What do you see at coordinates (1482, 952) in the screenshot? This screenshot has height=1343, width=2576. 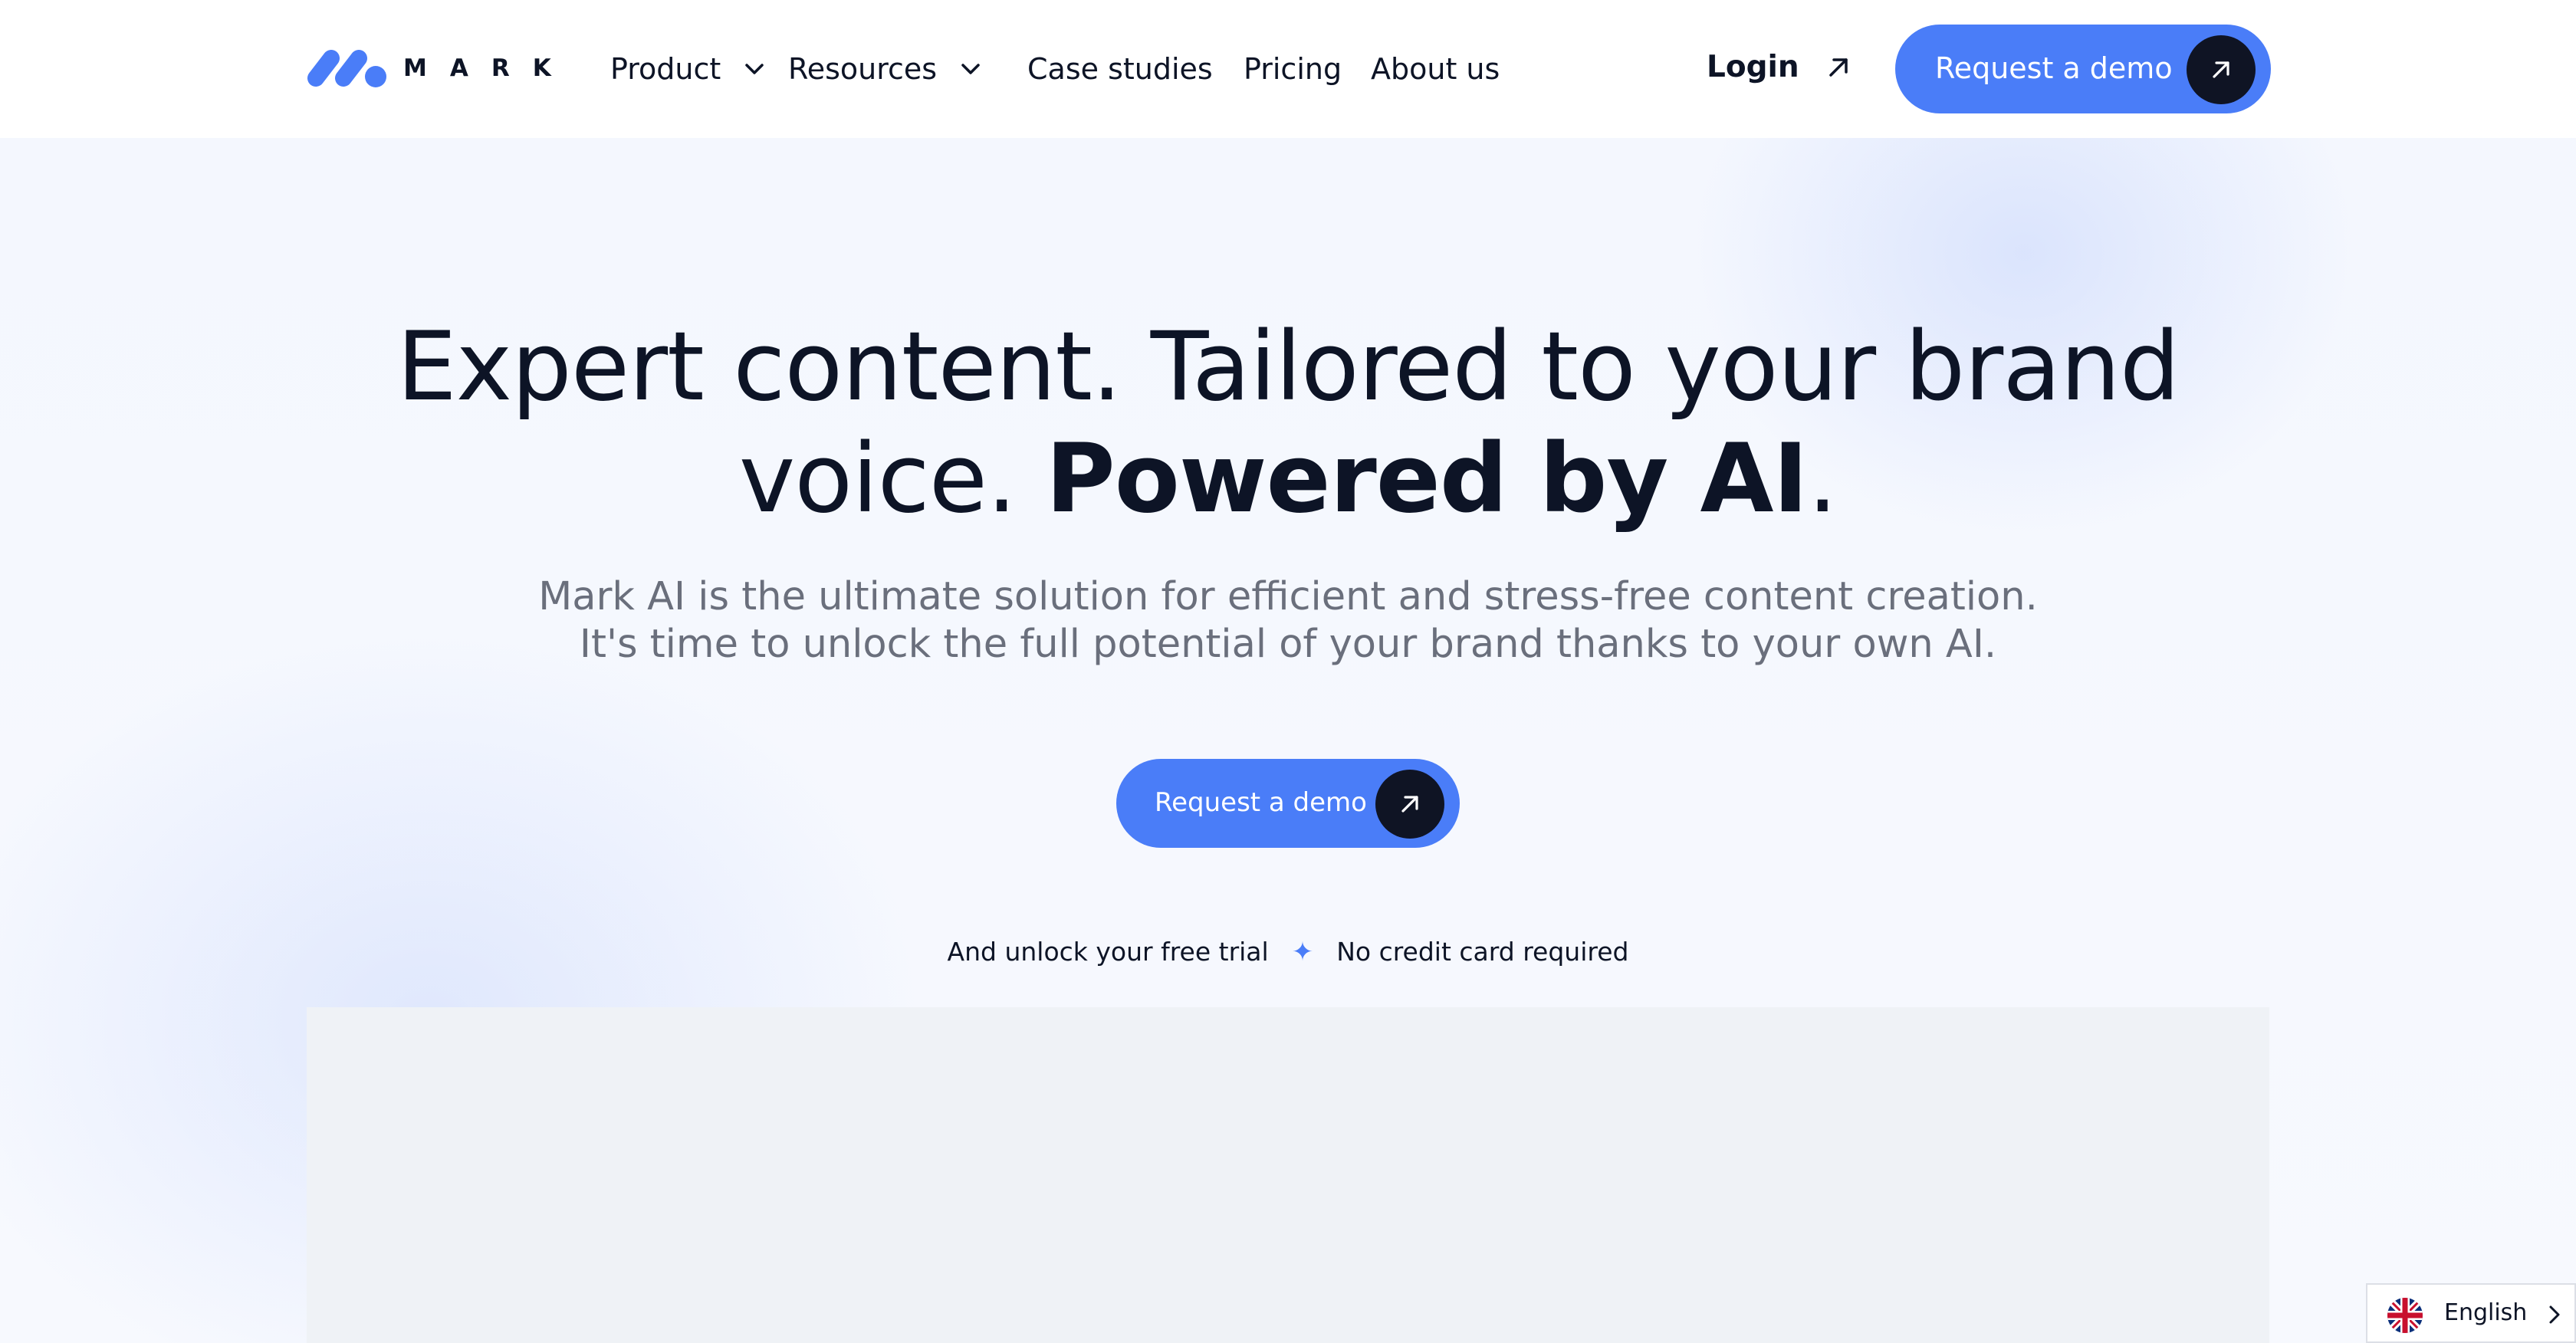 I see `no-credit-card-note: No credit card required` at bounding box center [1482, 952].